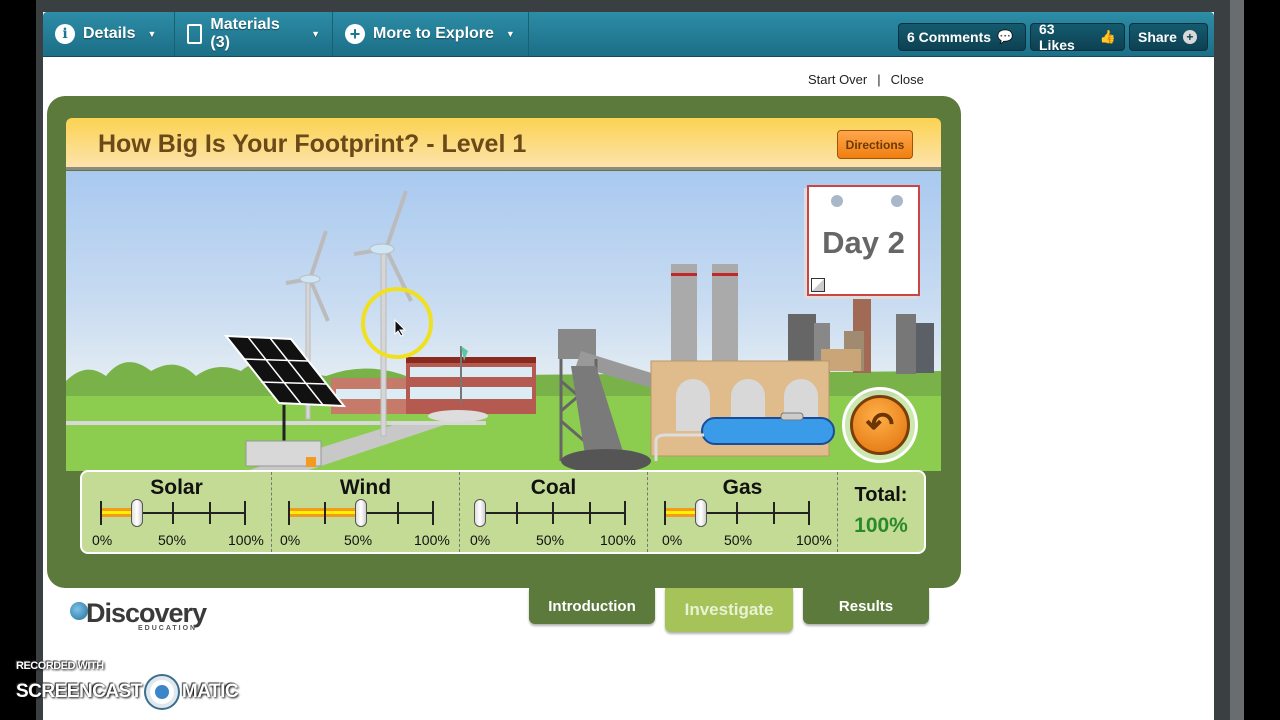 This screenshot has width=1280, height=720. Describe the element at coordinates (312, 144) in the screenshot. I see `game-title: How Big Is Your Footprint? - Level 1` at that location.